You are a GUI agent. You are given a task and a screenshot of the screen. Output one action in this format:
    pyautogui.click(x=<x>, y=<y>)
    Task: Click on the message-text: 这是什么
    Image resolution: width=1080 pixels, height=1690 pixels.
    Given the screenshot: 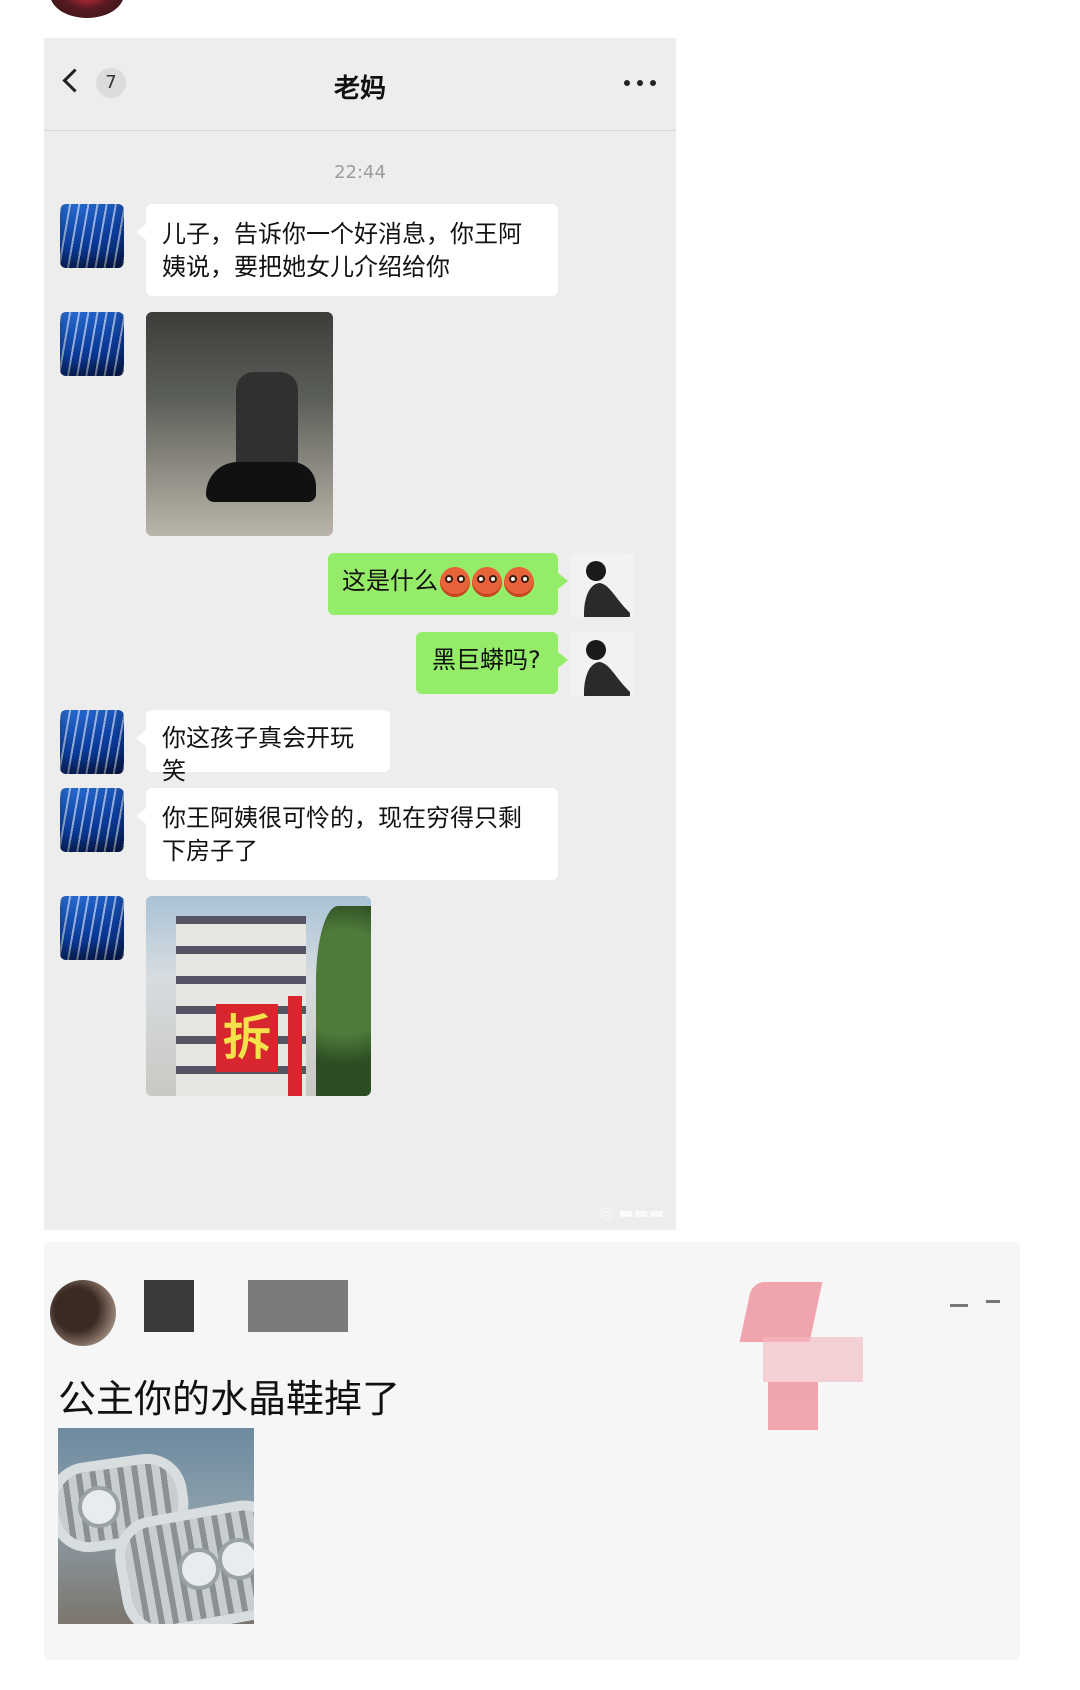 What is the action you would take?
    pyautogui.click(x=390, y=581)
    